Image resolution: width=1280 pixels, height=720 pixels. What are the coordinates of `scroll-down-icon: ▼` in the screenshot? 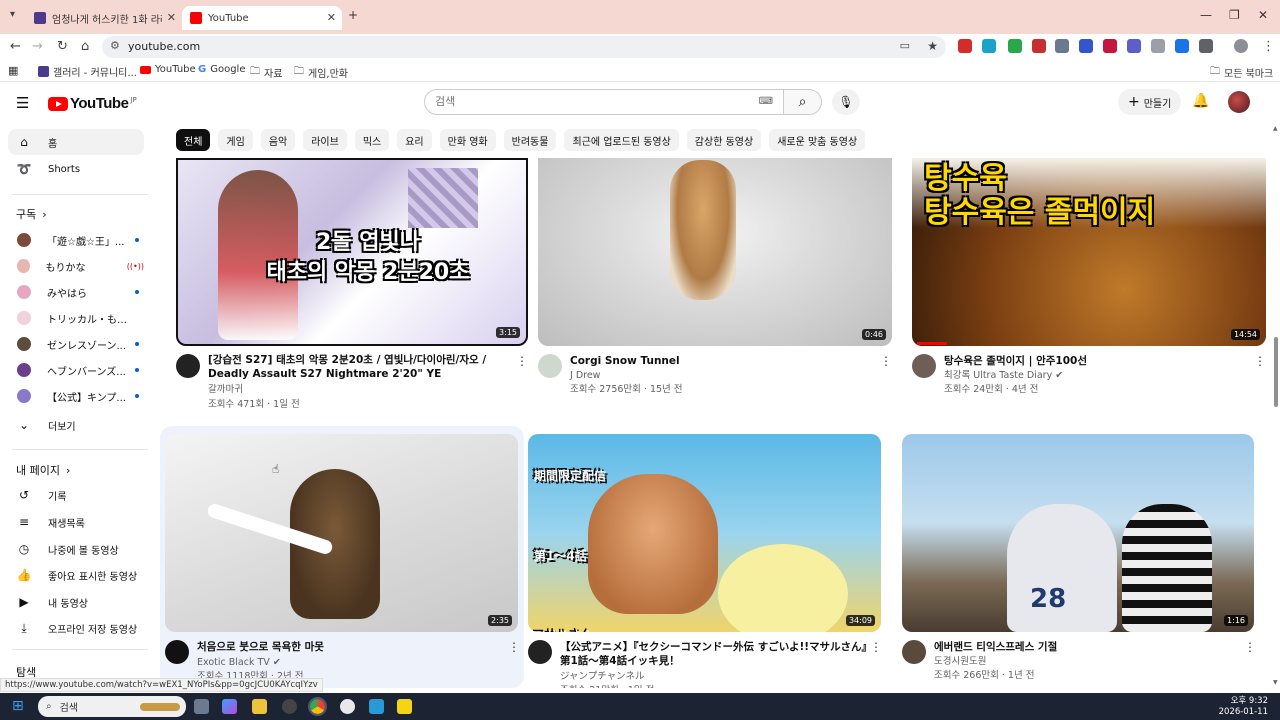 It's located at (1275, 682).